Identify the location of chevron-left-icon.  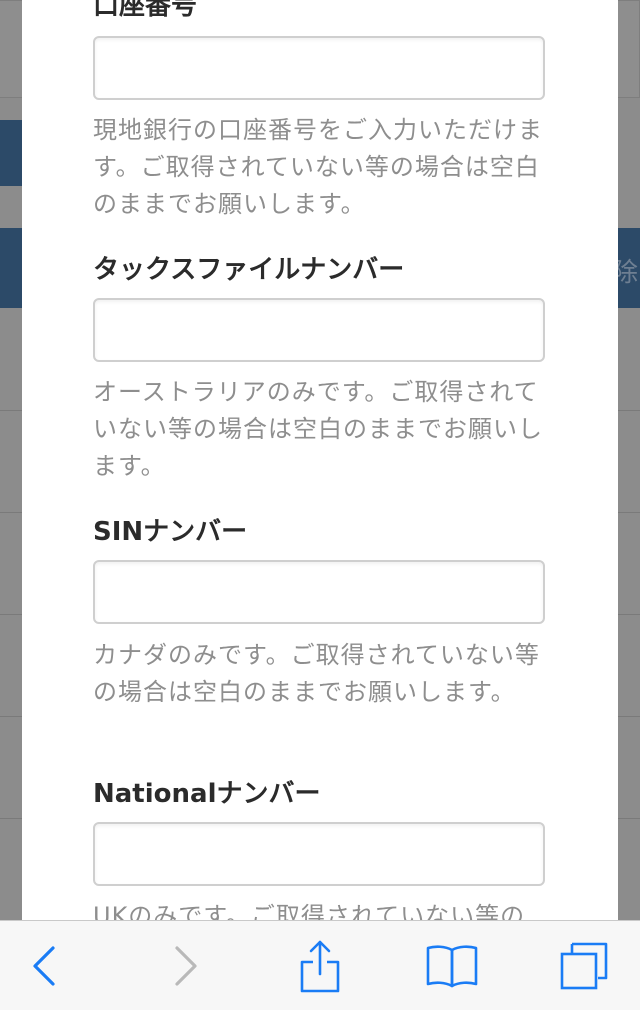
(44, 965).